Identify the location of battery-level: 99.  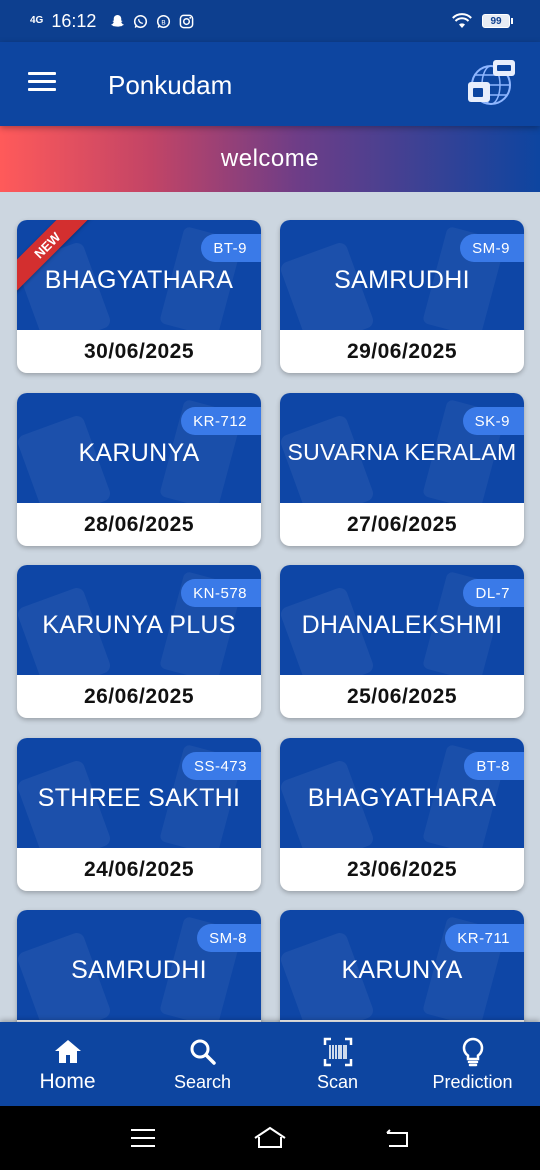
(496, 21).